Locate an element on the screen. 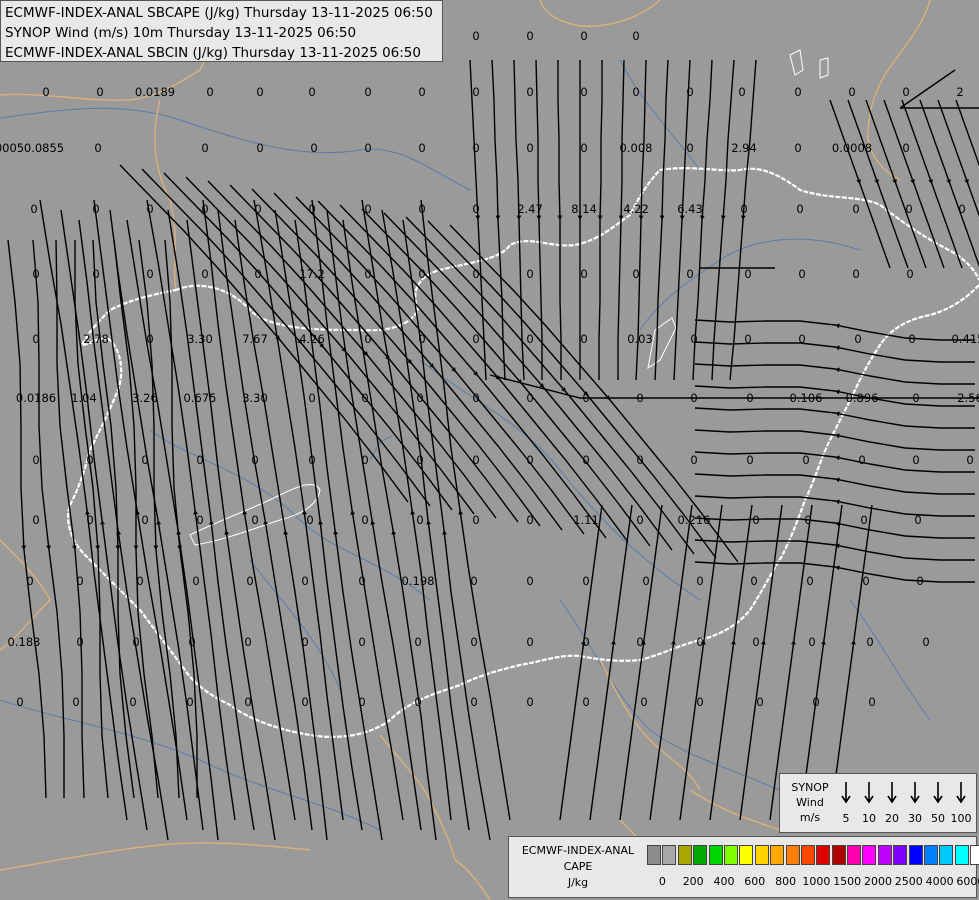 This screenshot has height=900, width=979. cape-value-label: 0.216 is located at coordinates (694, 520).